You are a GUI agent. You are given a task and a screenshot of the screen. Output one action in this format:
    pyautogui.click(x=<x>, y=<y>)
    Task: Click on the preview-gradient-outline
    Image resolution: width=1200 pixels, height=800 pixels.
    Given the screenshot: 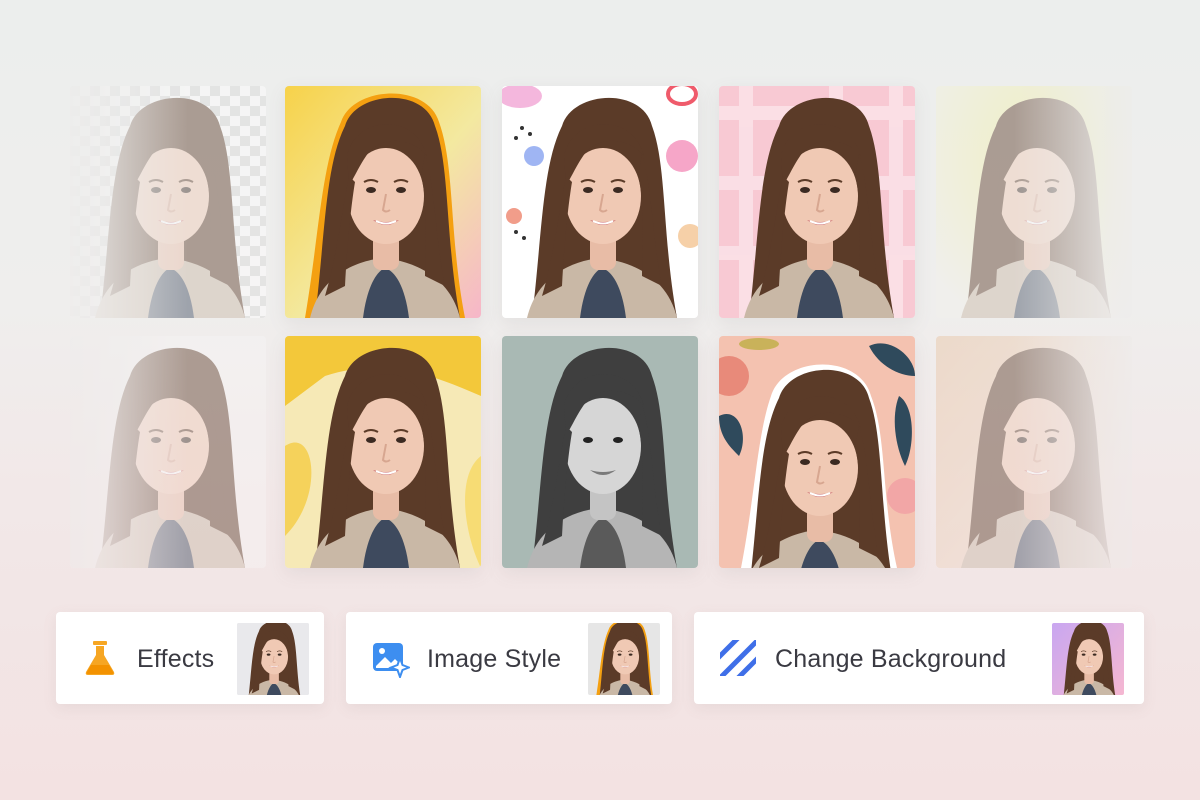 What is the action you would take?
    pyautogui.click(x=383, y=202)
    